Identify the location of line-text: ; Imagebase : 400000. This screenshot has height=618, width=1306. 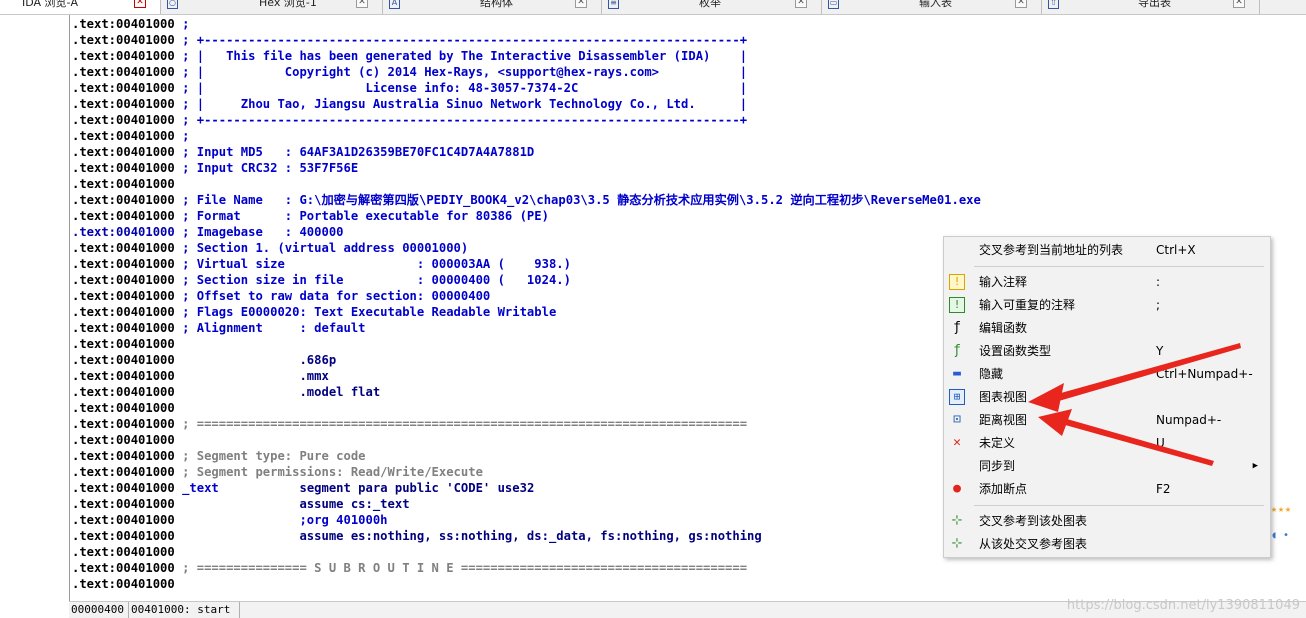
(259, 232).